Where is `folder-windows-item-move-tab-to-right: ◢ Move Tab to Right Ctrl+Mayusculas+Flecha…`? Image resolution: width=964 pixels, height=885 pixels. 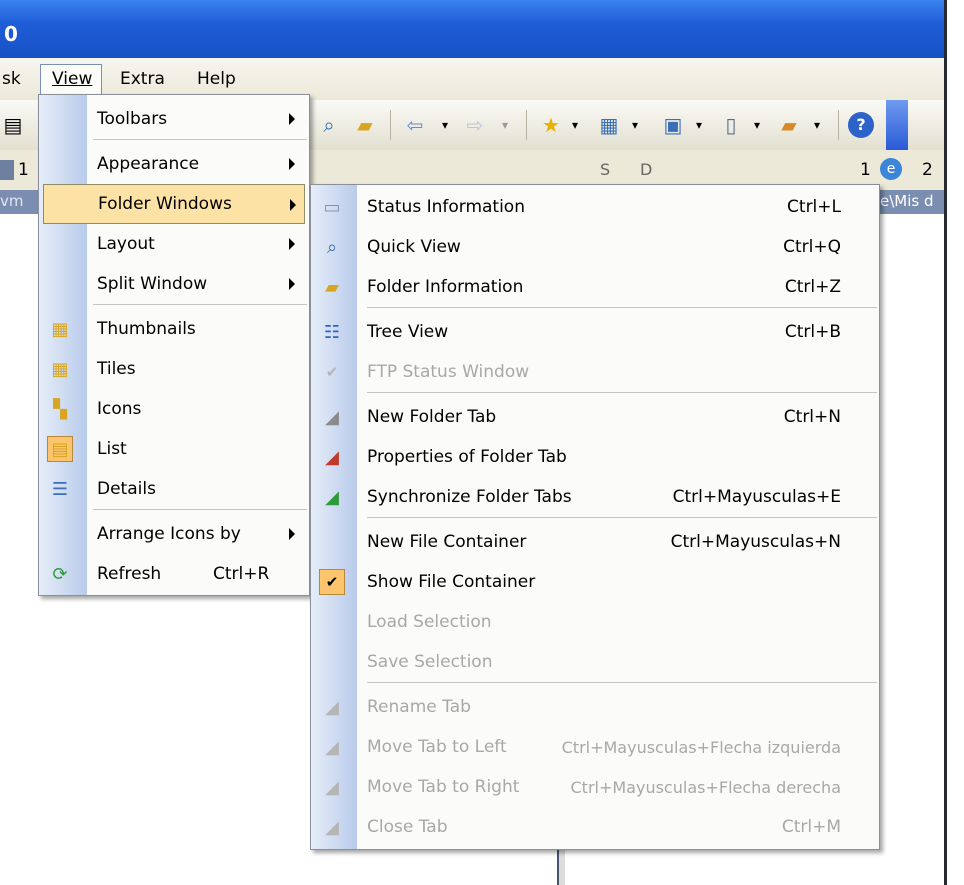
folder-windows-item-move-tab-to-right: ◢ Move Tab to Right Ctrl+Mayusculas+Flecha… is located at coordinates (594, 787).